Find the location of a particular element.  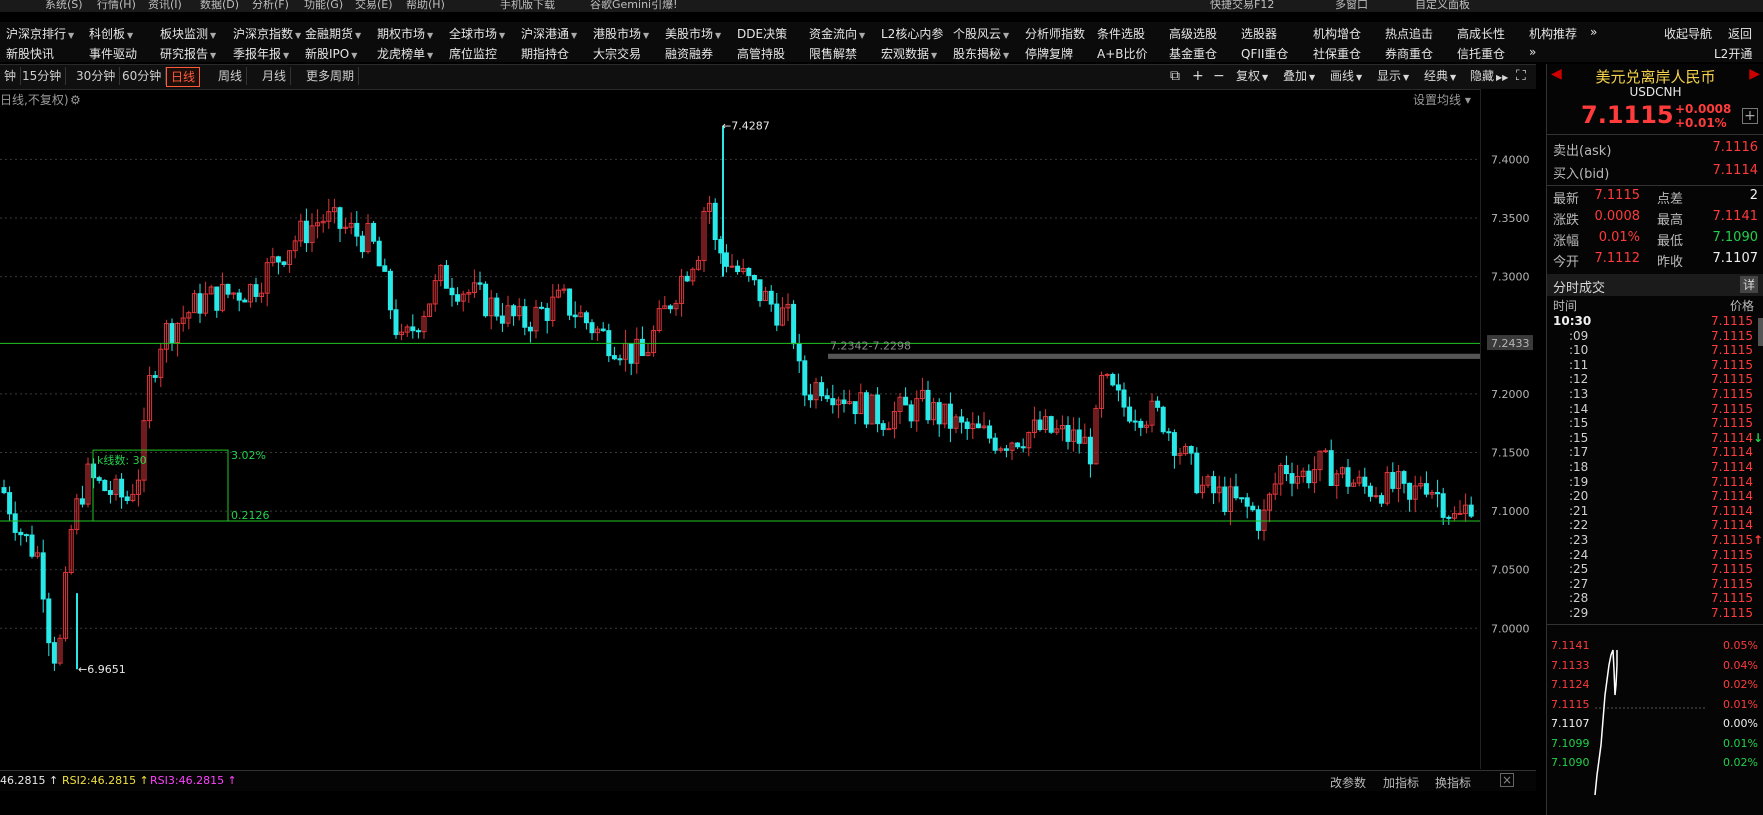

toolbar-button: 隐藏 ▶▶ is located at coordinates (1489, 76).